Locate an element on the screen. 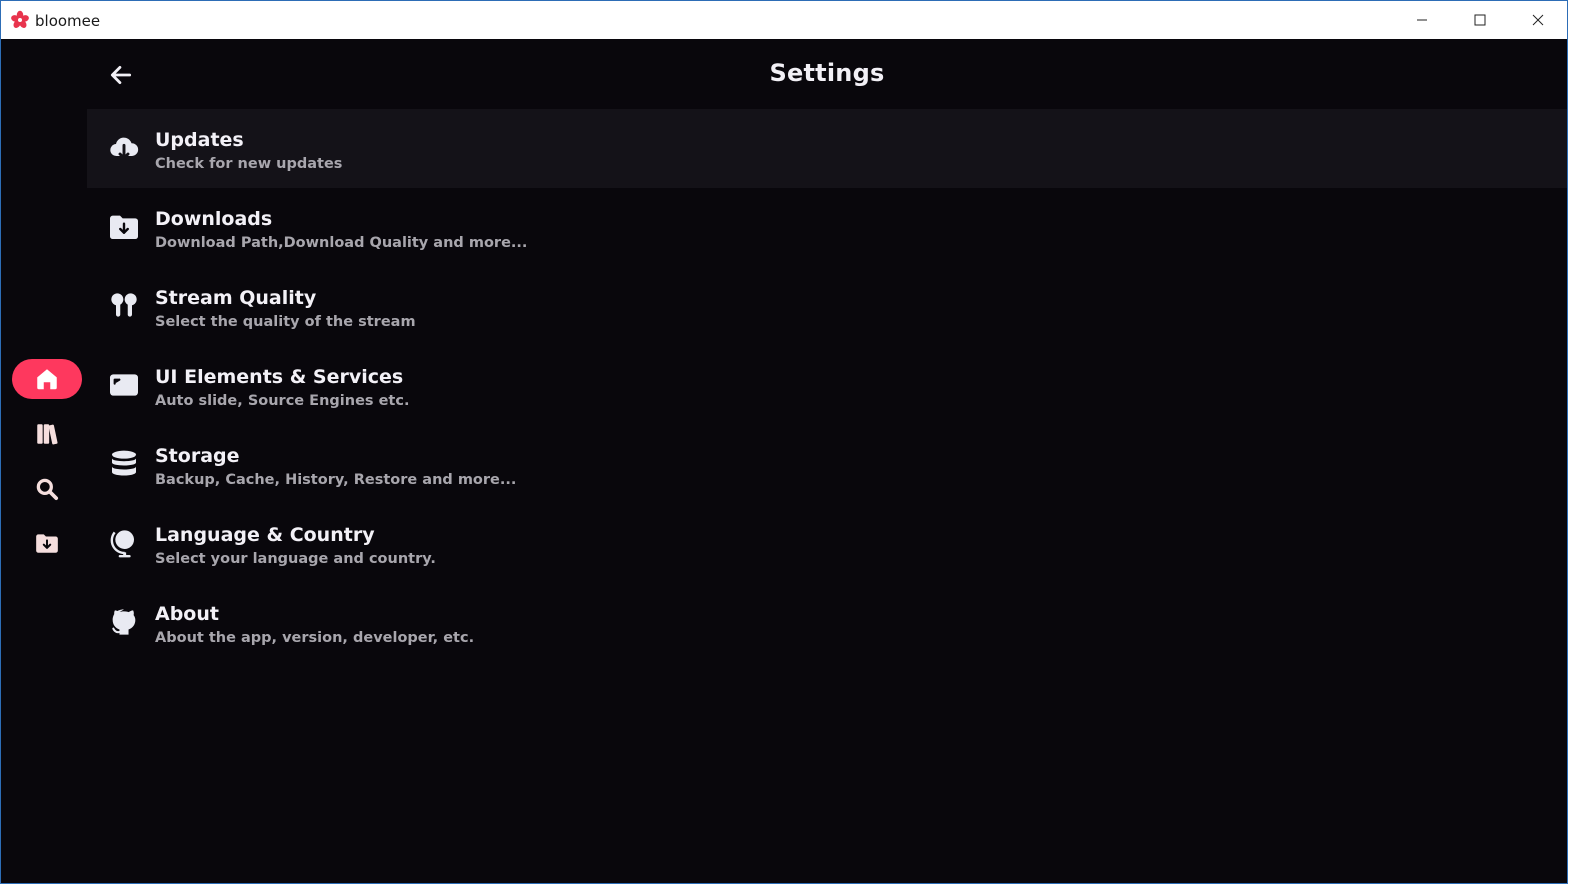 This screenshot has height=893, width=1584. ui-icon is located at coordinates (124, 385).